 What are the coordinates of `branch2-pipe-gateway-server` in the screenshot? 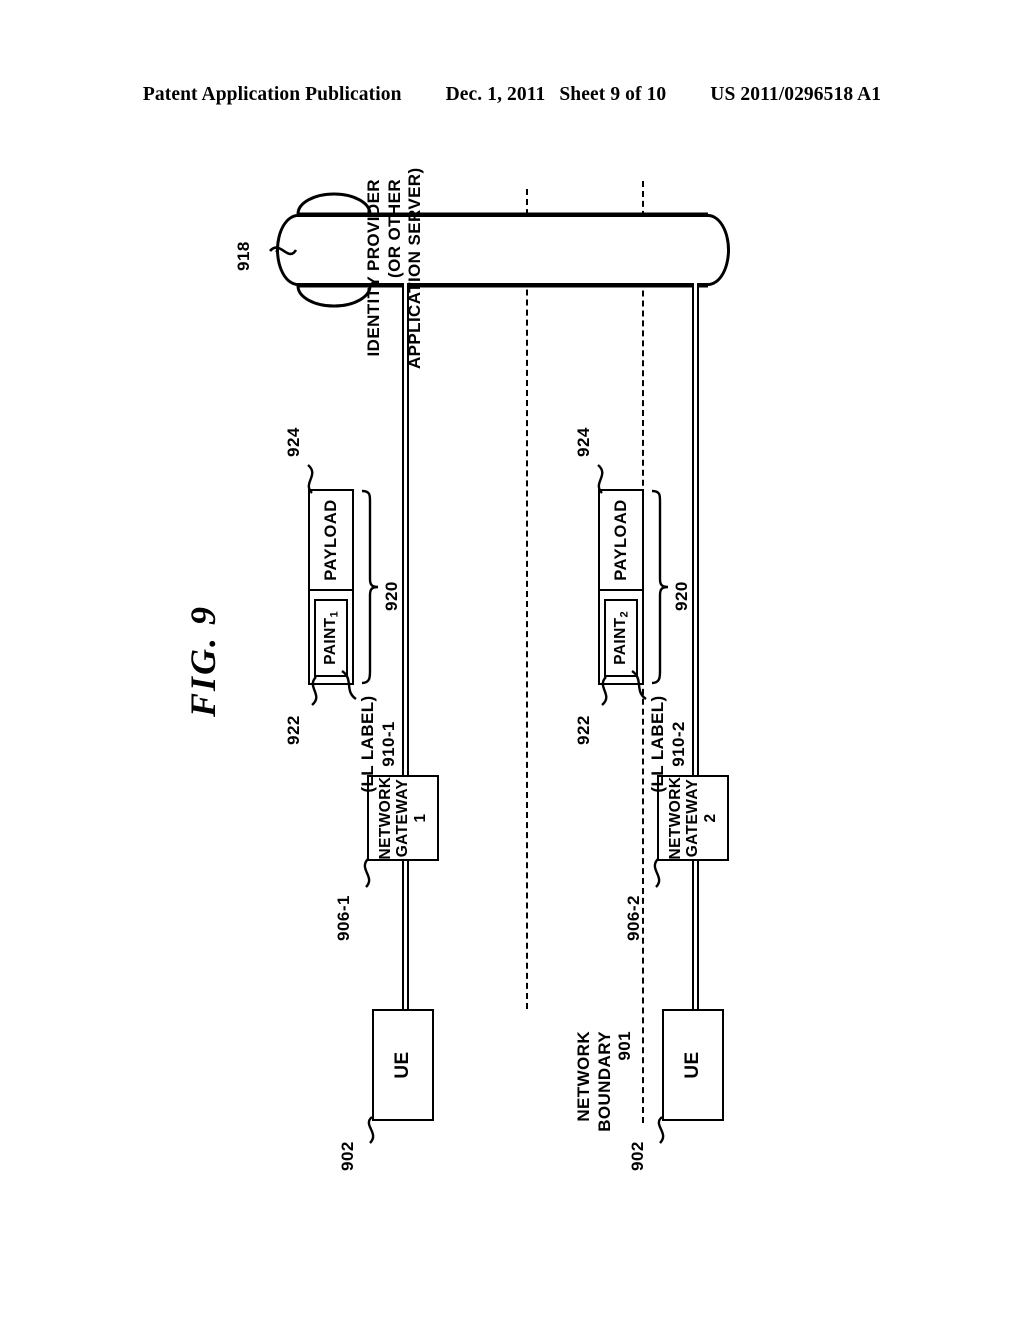 It's located at (695, 530).